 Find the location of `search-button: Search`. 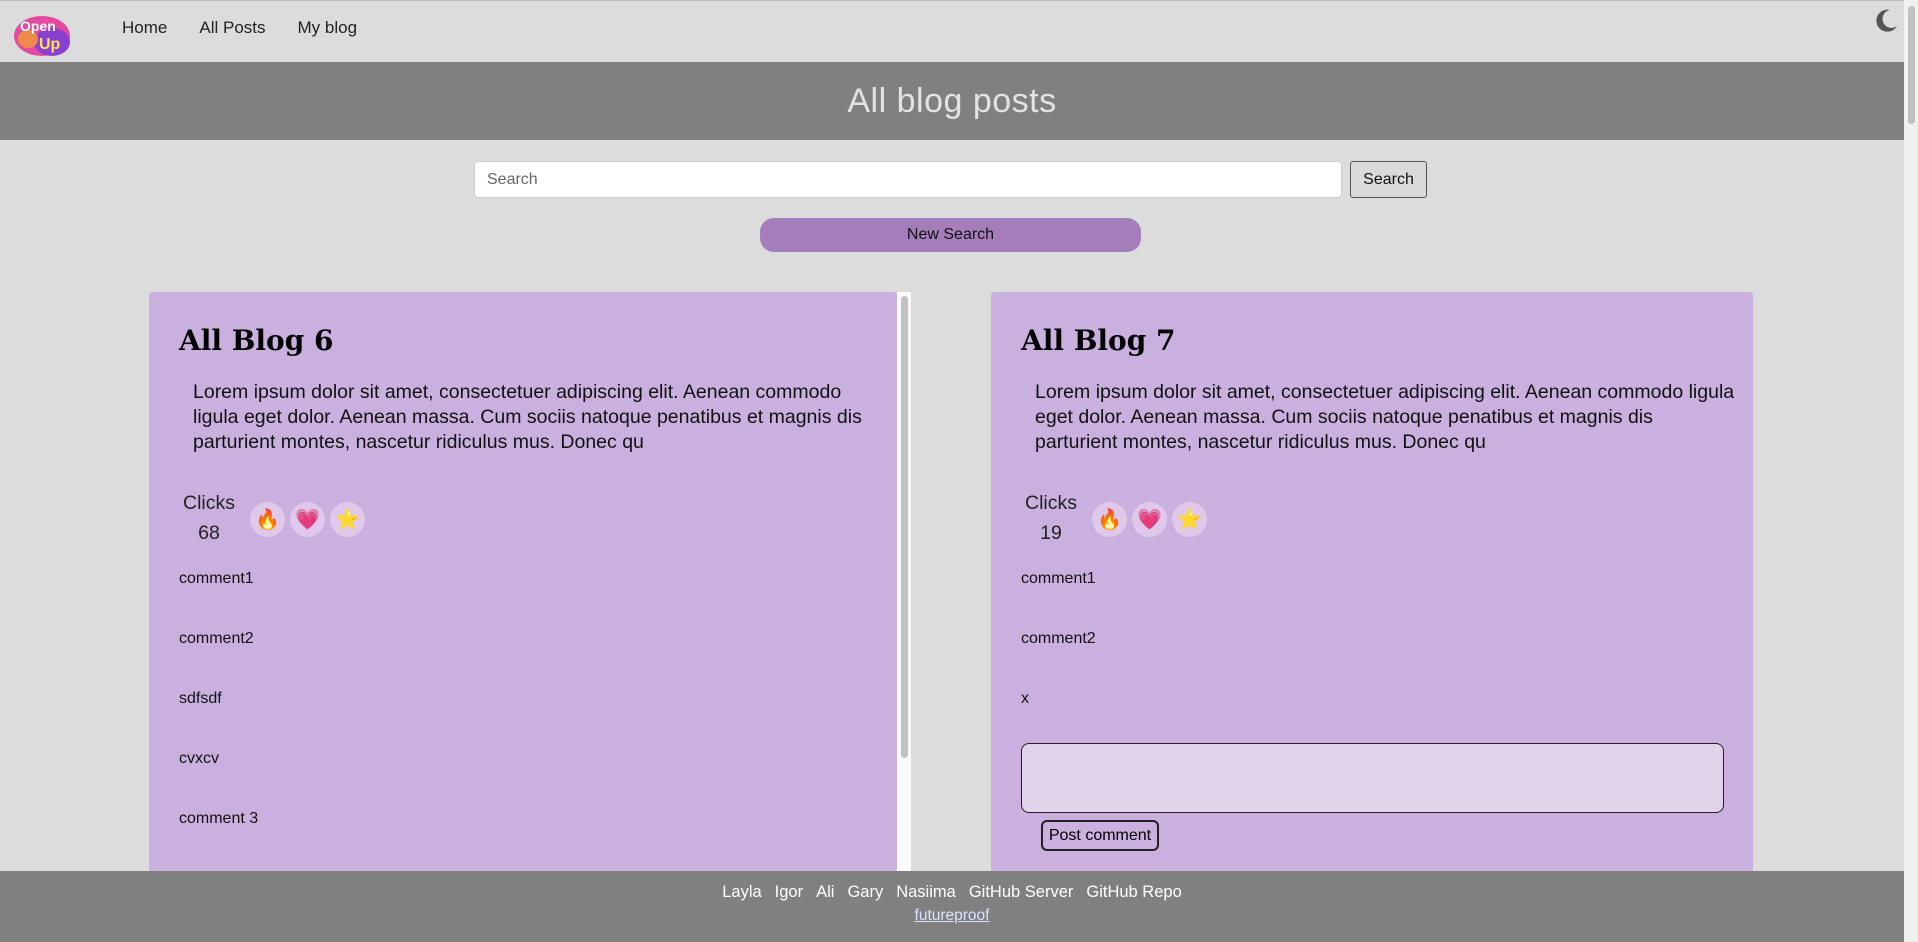

search-button: Search is located at coordinates (1388, 179).